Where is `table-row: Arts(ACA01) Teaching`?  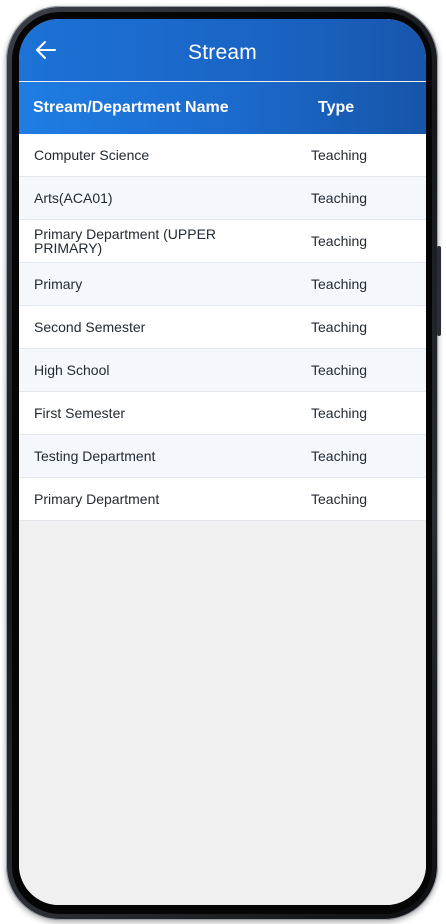 table-row: Arts(ACA01) Teaching is located at coordinates (222, 198).